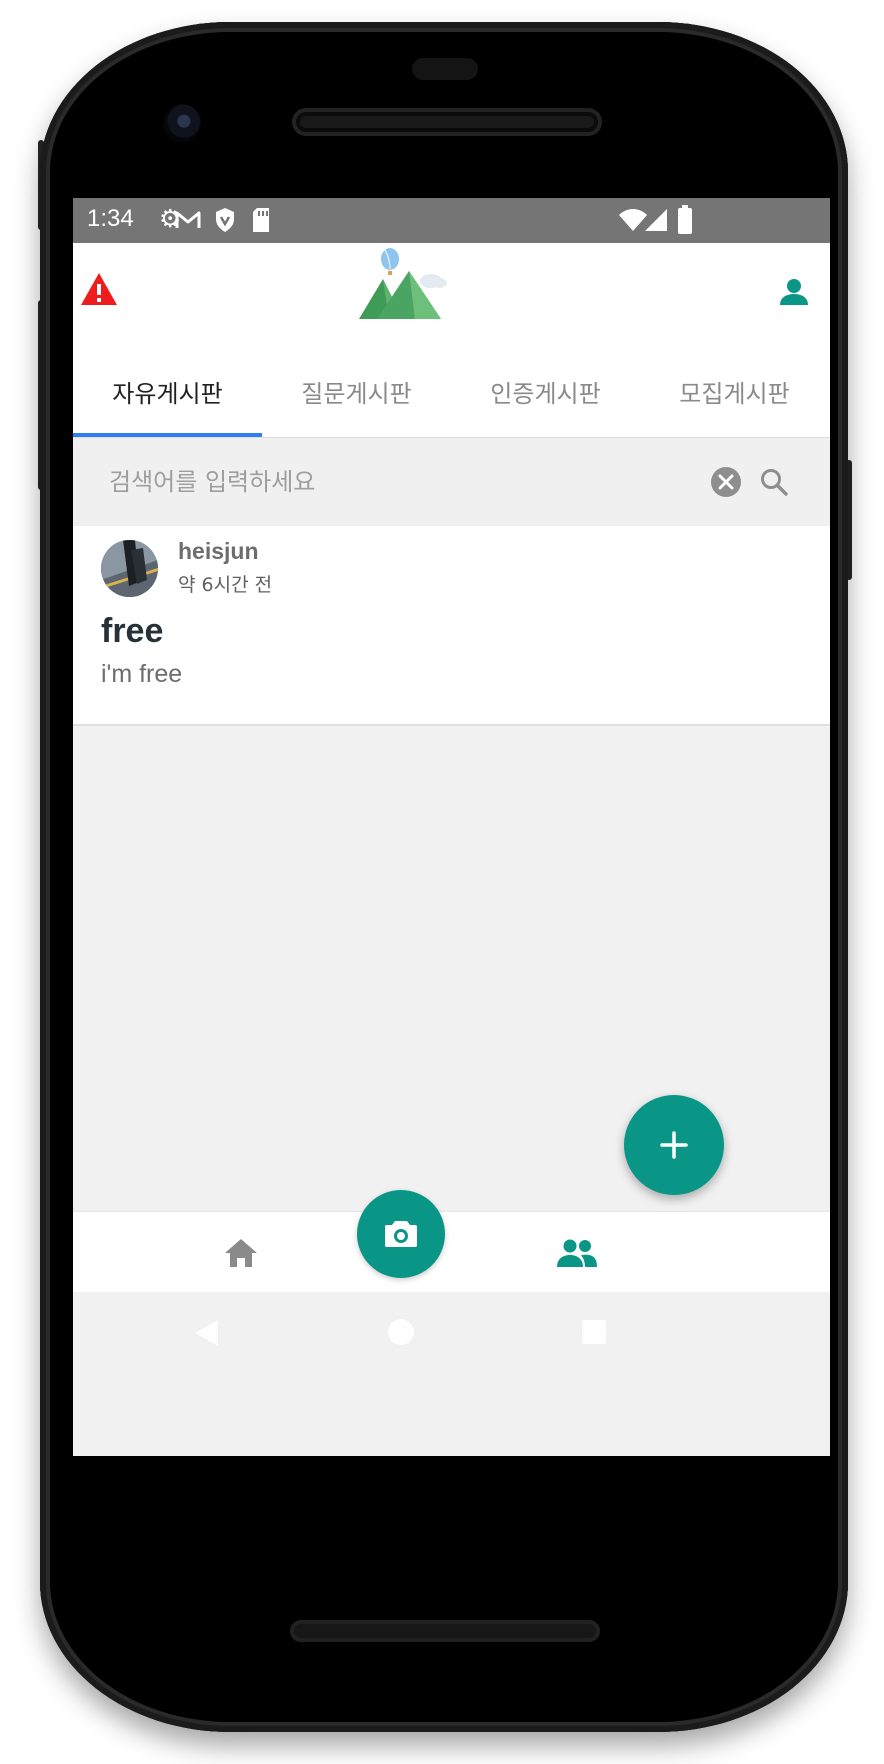  I want to click on camera-icon, so click(401, 1234).